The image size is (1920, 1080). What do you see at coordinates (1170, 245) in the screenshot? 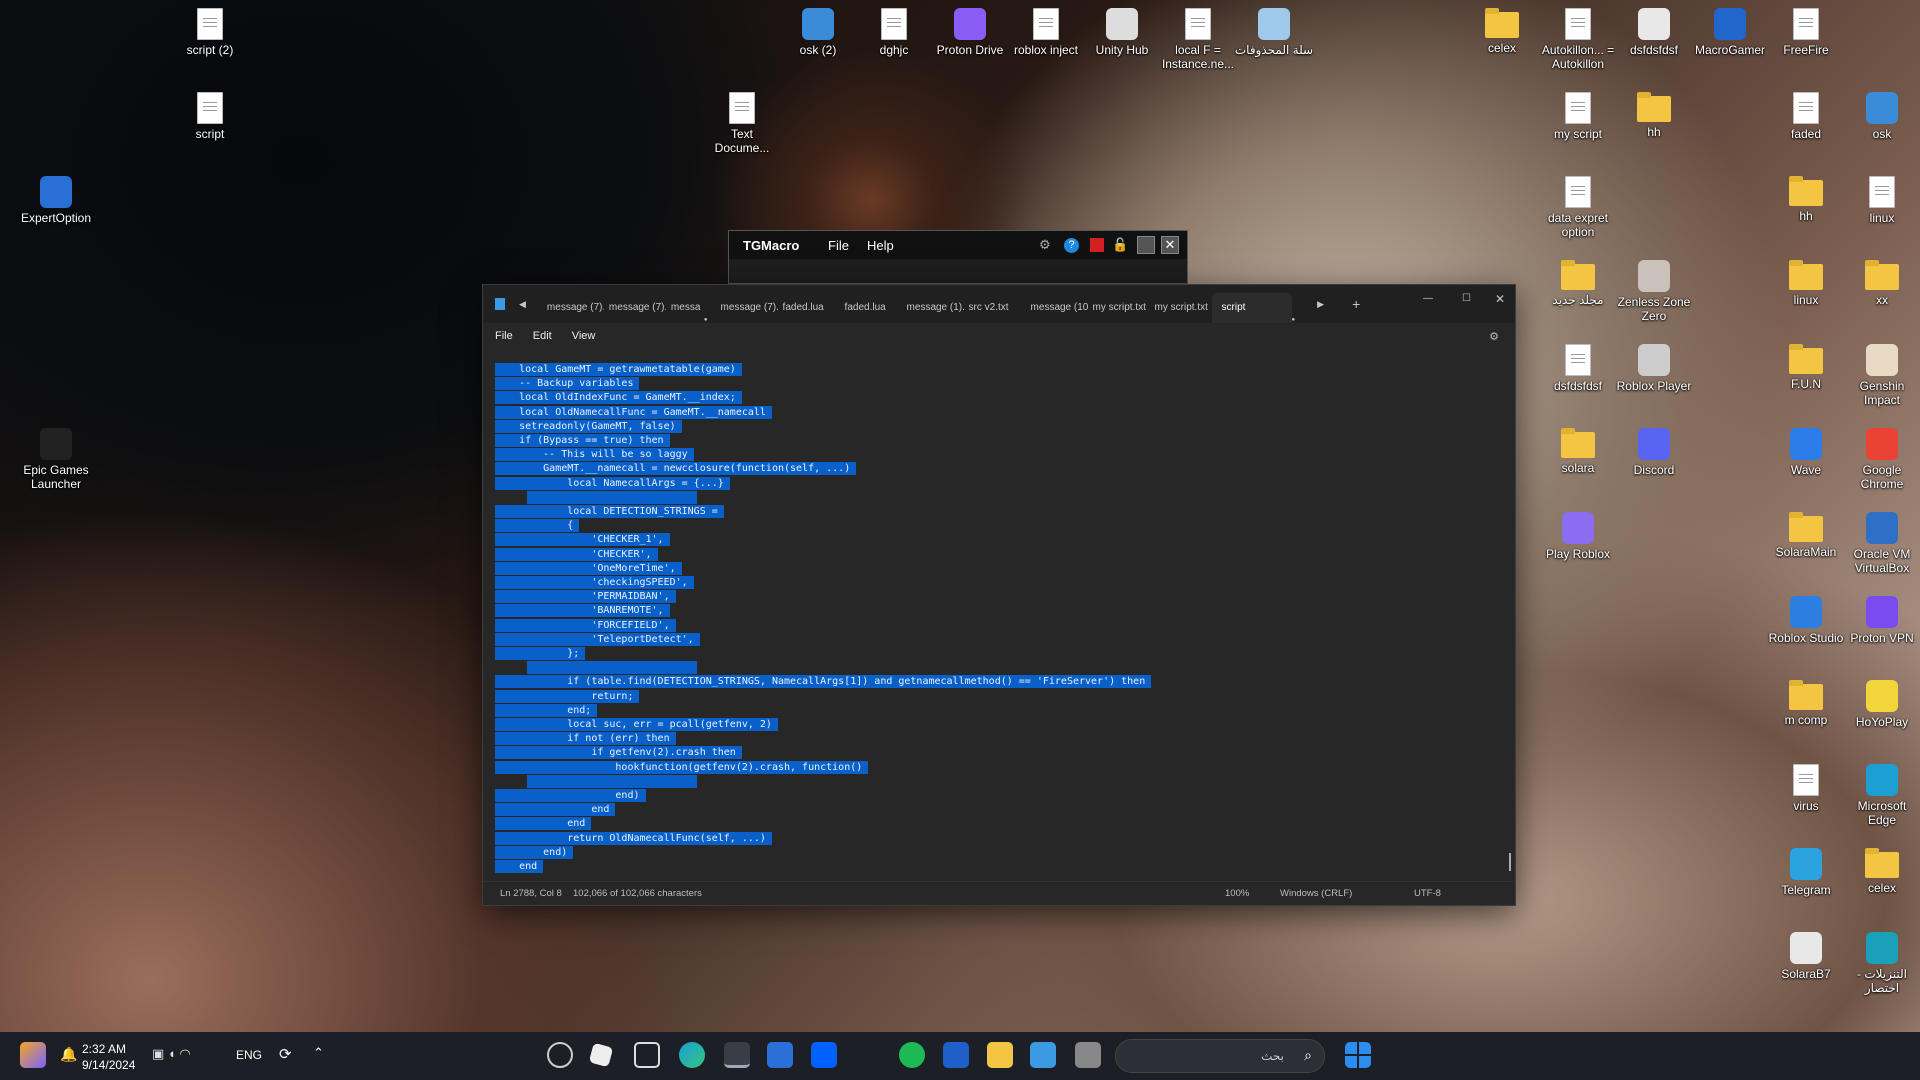
I see `close-icon: ✕` at bounding box center [1170, 245].